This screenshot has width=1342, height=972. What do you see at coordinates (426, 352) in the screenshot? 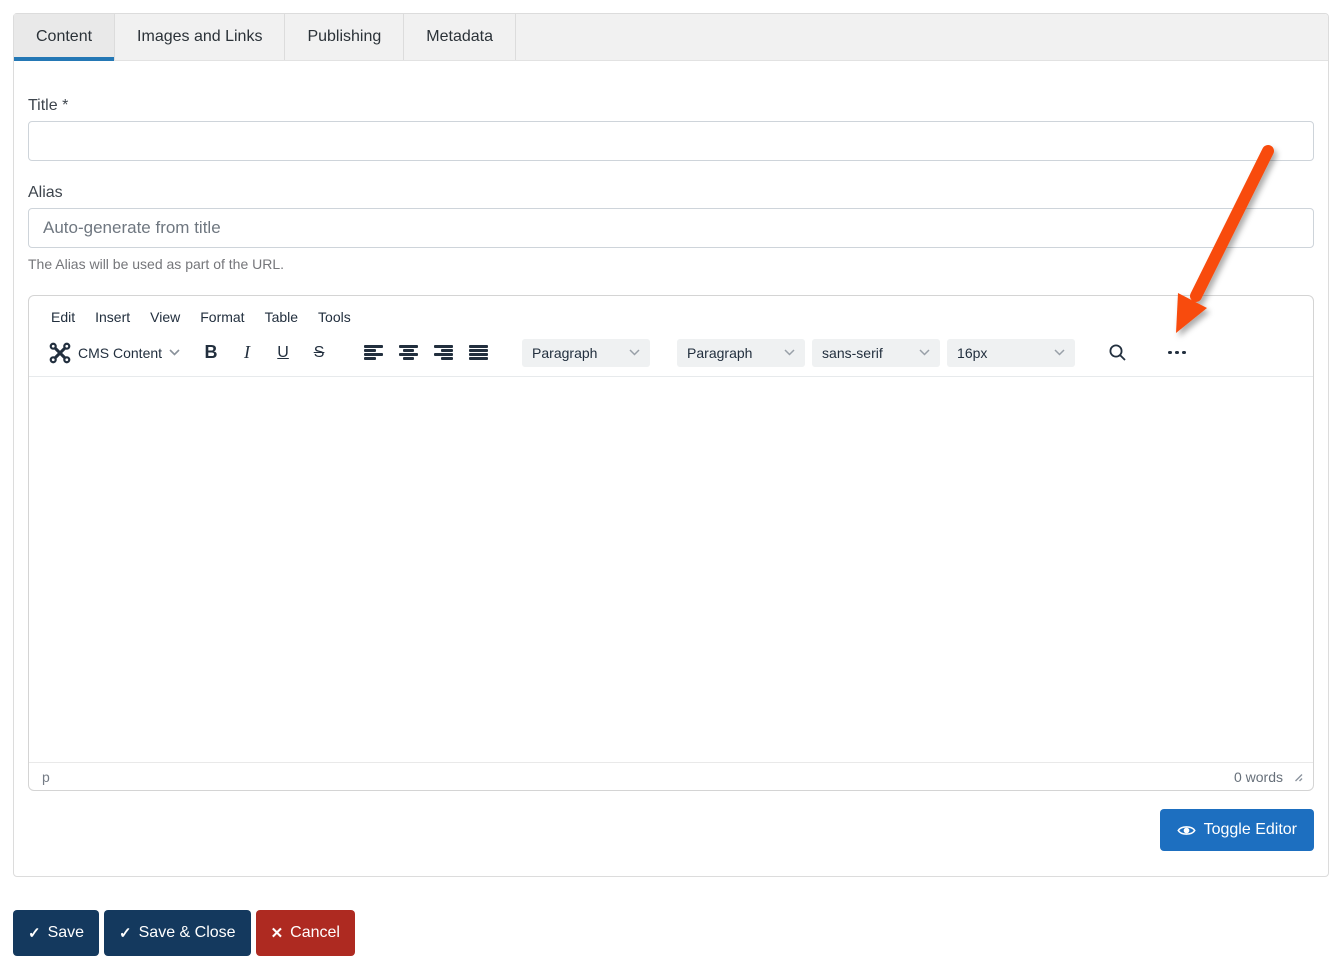
I see `alignment-group` at bounding box center [426, 352].